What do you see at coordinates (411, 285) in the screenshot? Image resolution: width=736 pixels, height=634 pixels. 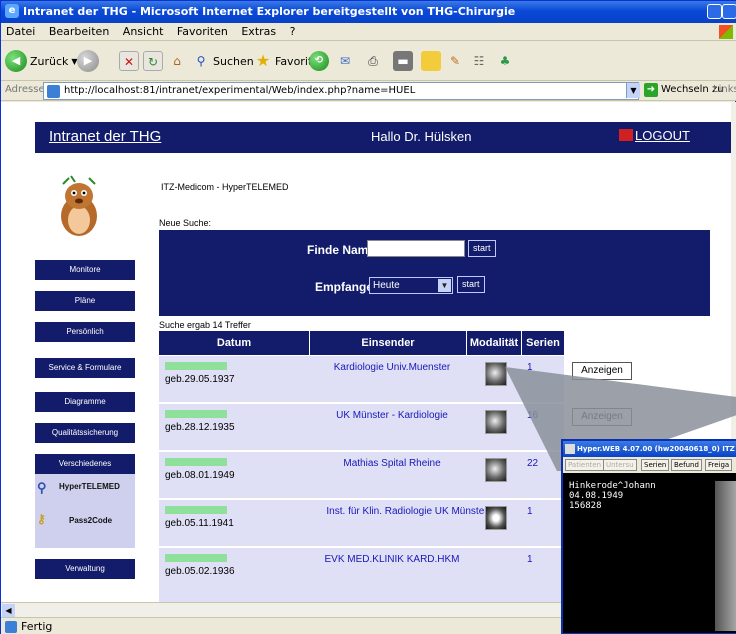 I see `received-select: Heute ▼` at bounding box center [411, 285].